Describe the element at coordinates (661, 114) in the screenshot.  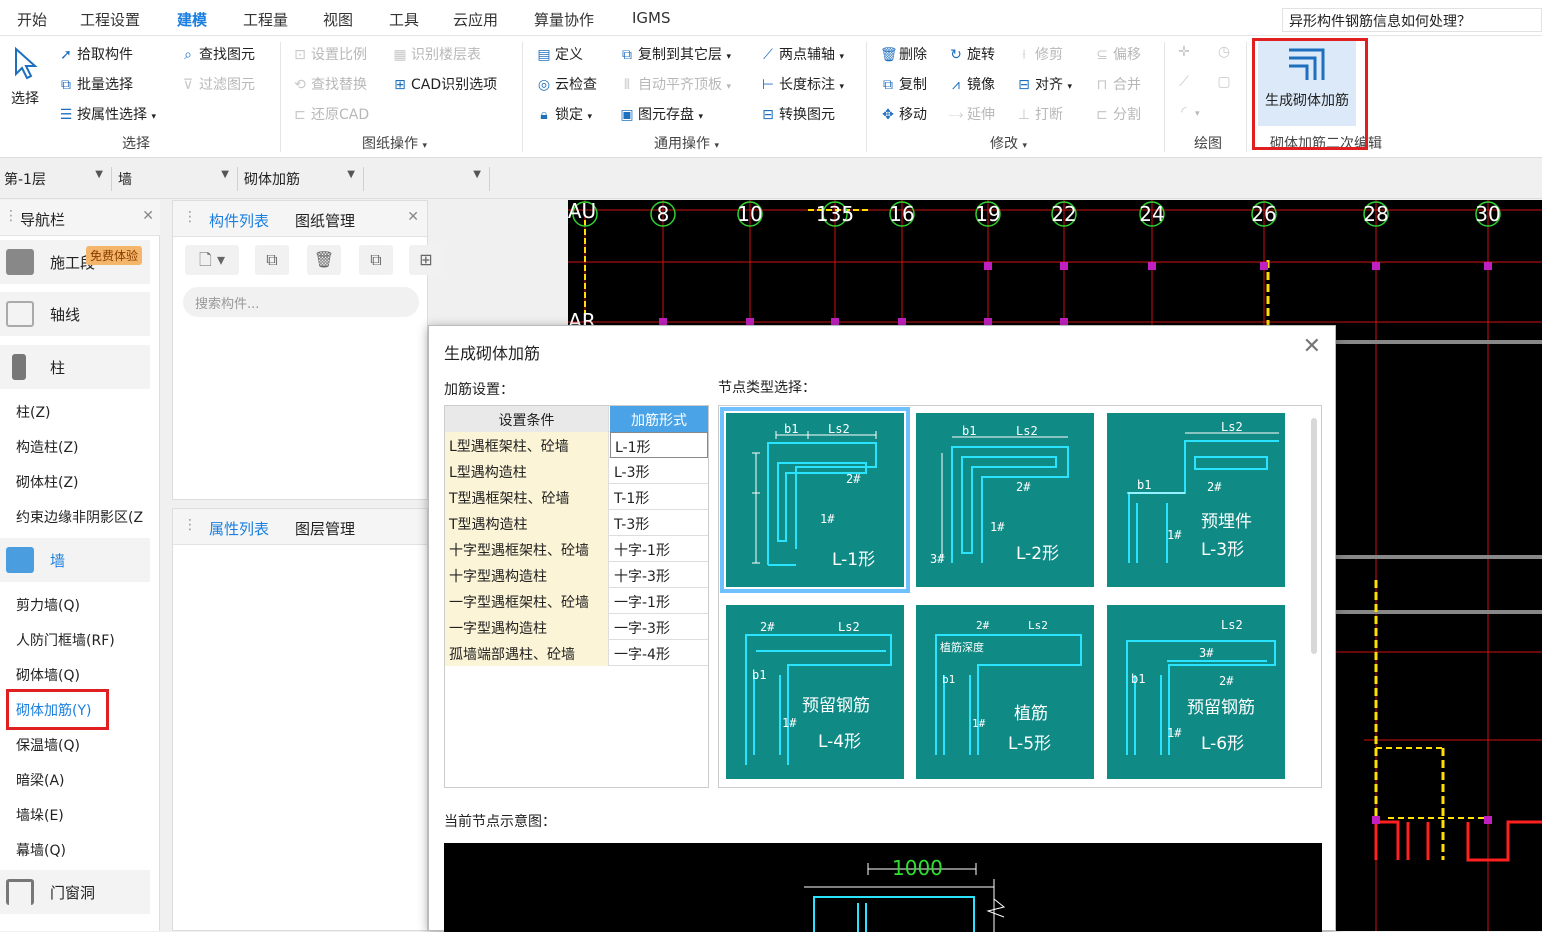
I see `element-save-button: ▣ 图元存盘 ▾` at that location.